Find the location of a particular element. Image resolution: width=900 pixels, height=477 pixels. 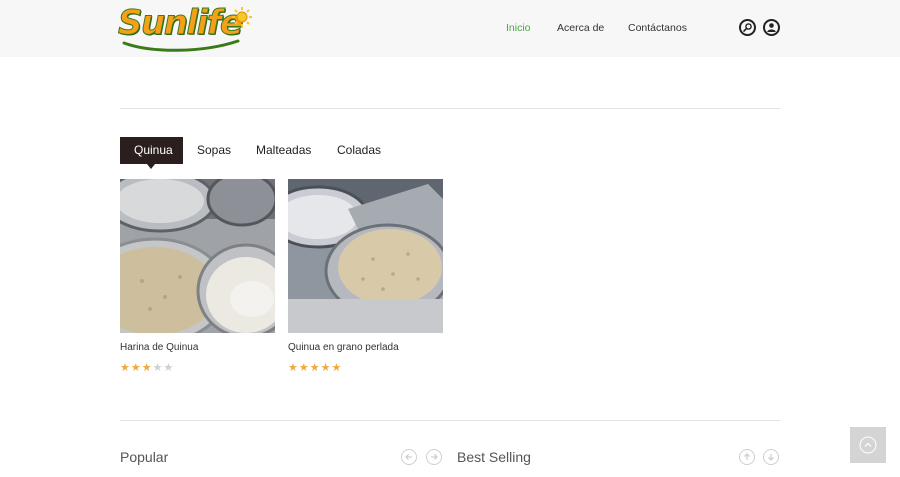

arrow-right-icon is located at coordinates (434, 457).